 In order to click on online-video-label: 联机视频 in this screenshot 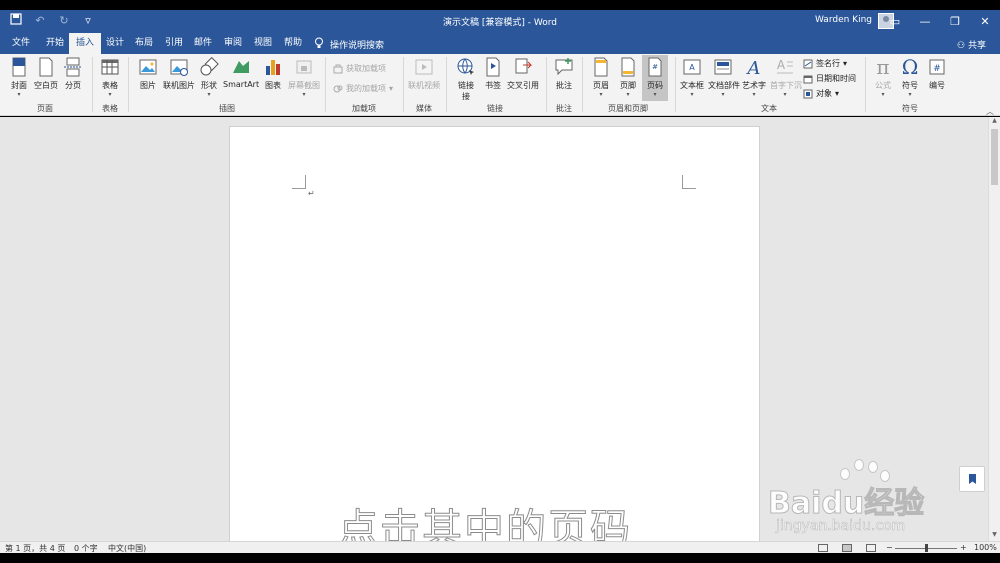, I will do `click(424, 85)`.